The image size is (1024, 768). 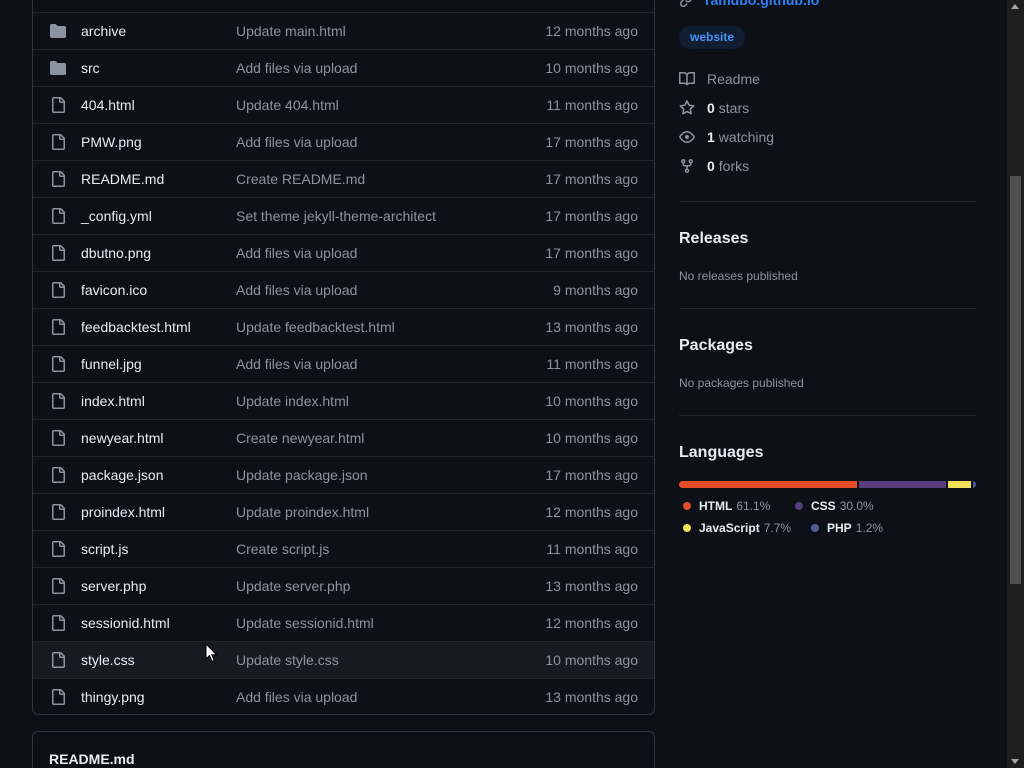 I want to click on commit-message-link: Update proindex.html, so click(x=302, y=512).